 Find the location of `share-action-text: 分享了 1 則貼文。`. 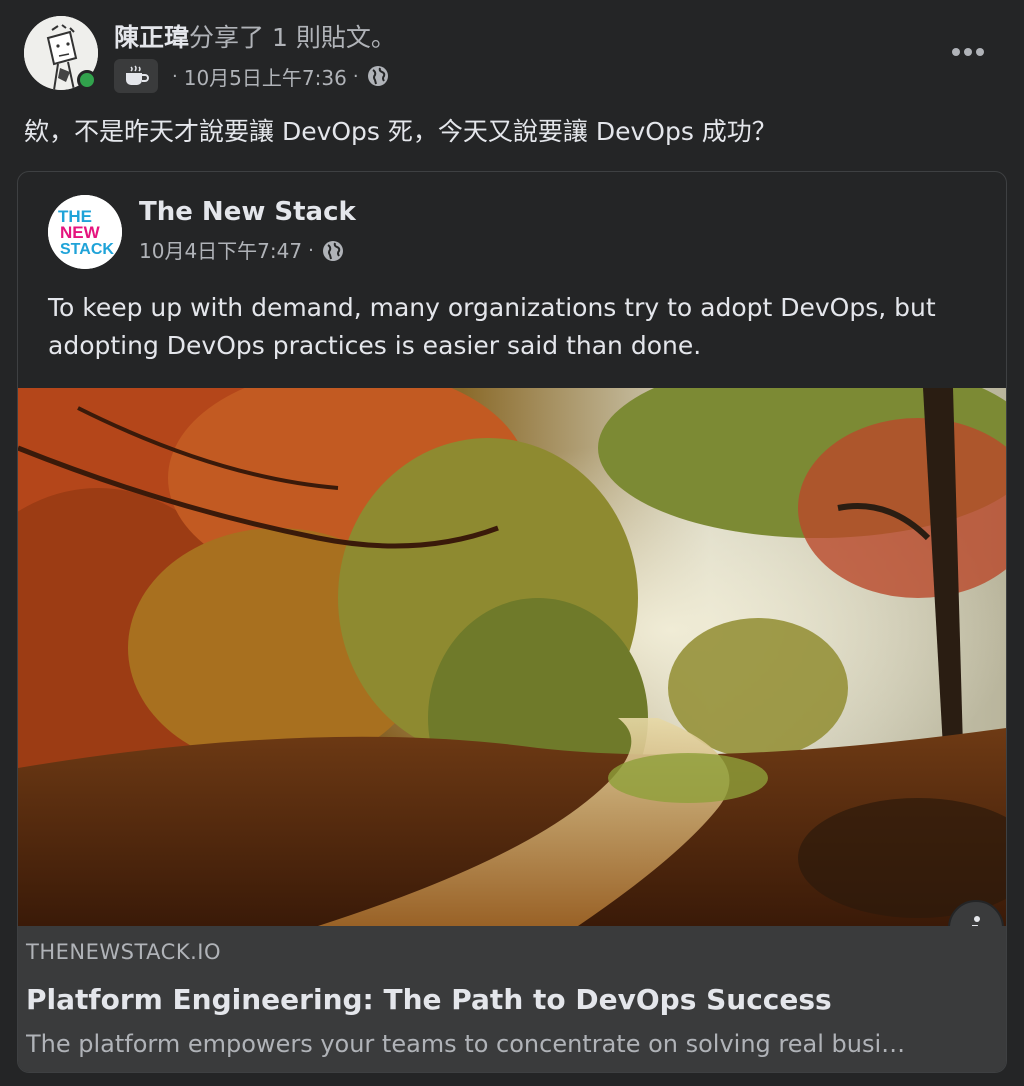

share-action-text: 分享了 1 則貼文。 is located at coordinates (292, 37).